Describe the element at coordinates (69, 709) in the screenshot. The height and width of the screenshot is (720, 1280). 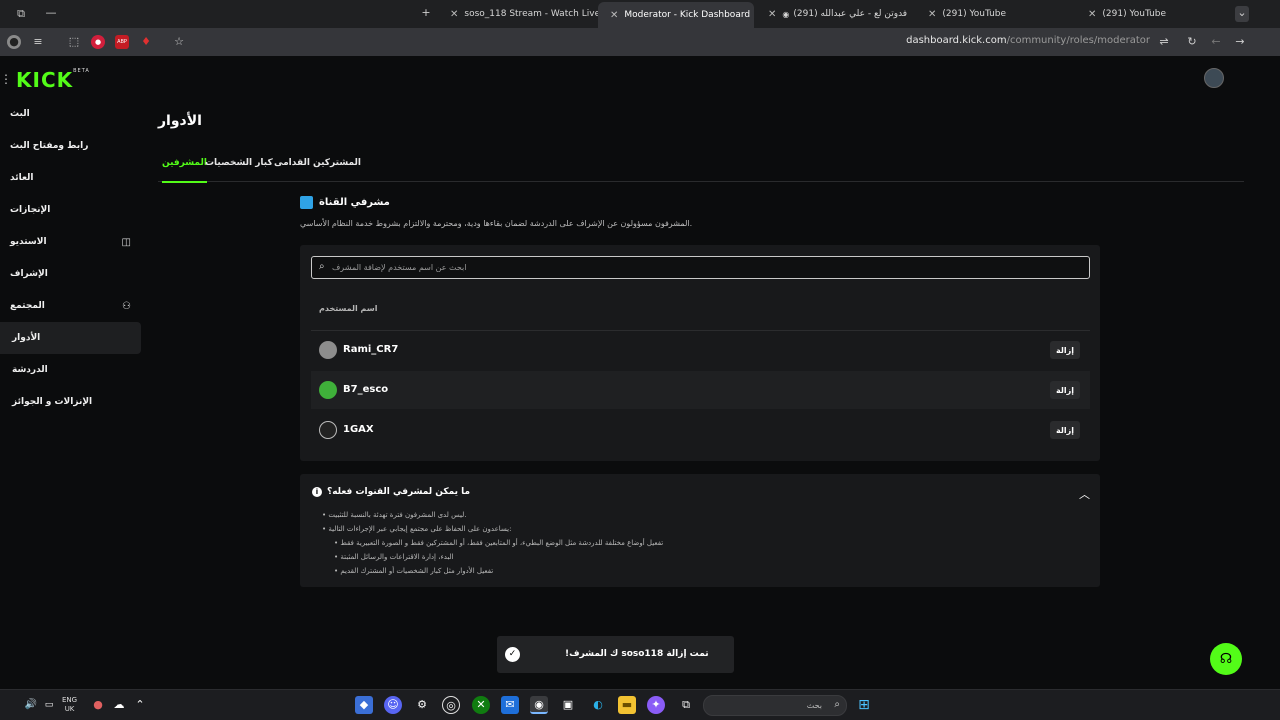
I see `region-text: UK` at that location.